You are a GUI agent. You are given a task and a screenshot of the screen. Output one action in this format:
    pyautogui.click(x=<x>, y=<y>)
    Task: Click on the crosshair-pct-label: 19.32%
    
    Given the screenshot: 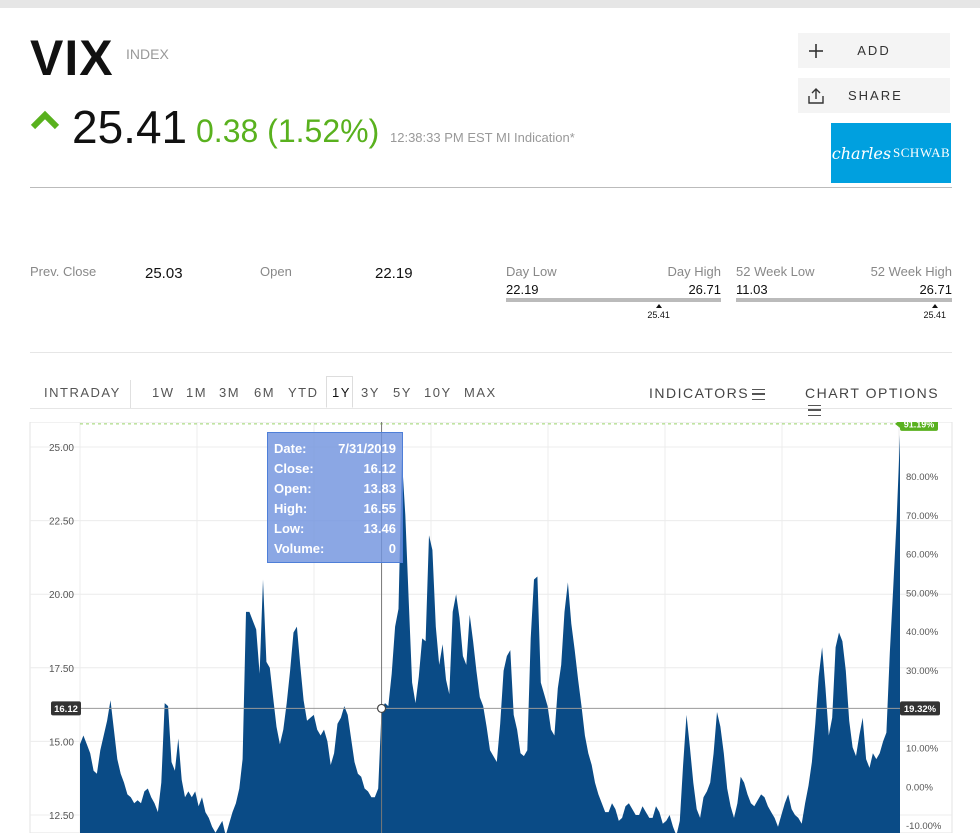 What is the action you would take?
    pyautogui.click(x=920, y=709)
    